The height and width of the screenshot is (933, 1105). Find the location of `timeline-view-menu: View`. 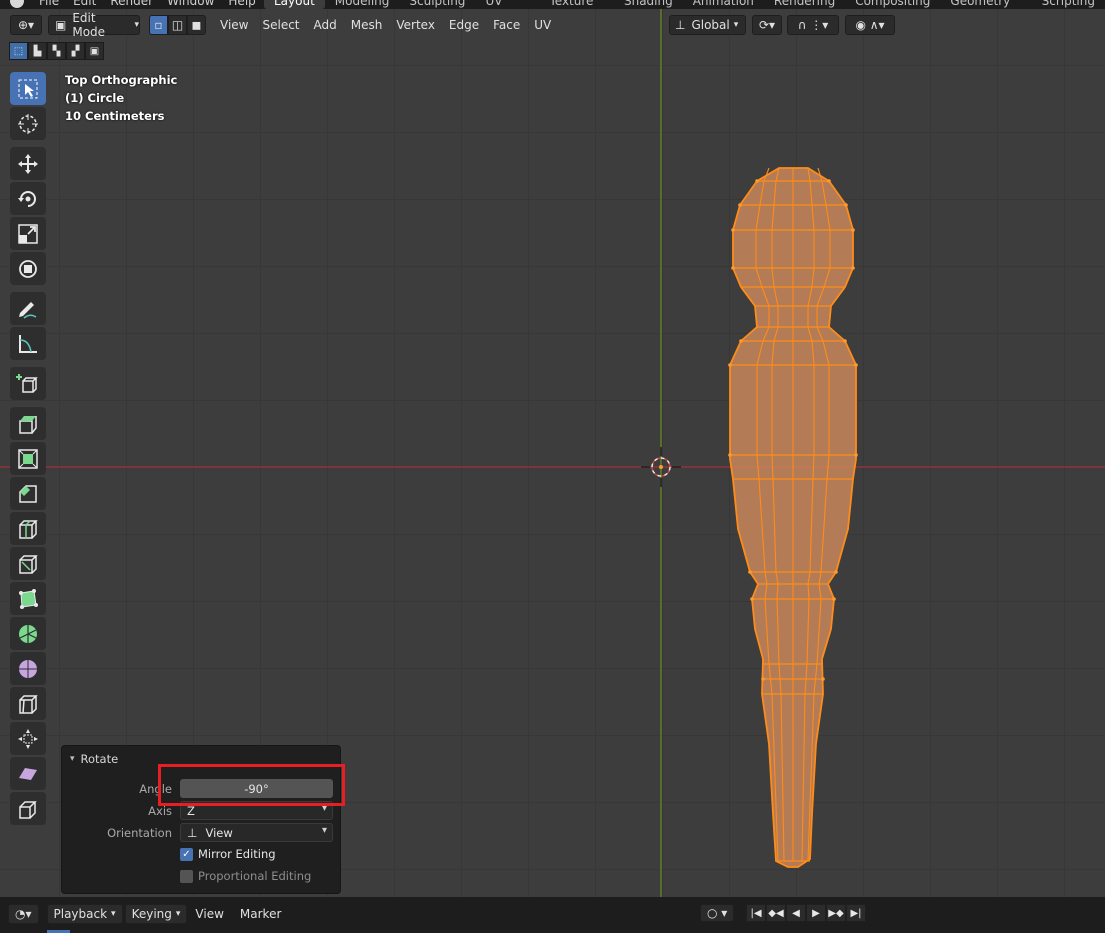

timeline-view-menu: View is located at coordinates (209, 914).